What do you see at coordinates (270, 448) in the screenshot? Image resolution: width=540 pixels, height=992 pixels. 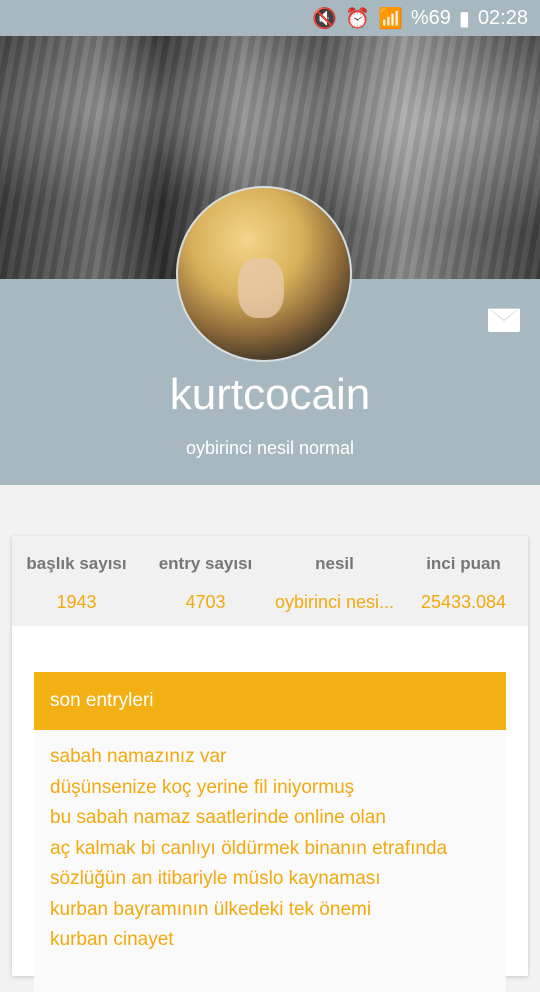 I see `user-subtitle: oybirinci nesil normal` at bounding box center [270, 448].